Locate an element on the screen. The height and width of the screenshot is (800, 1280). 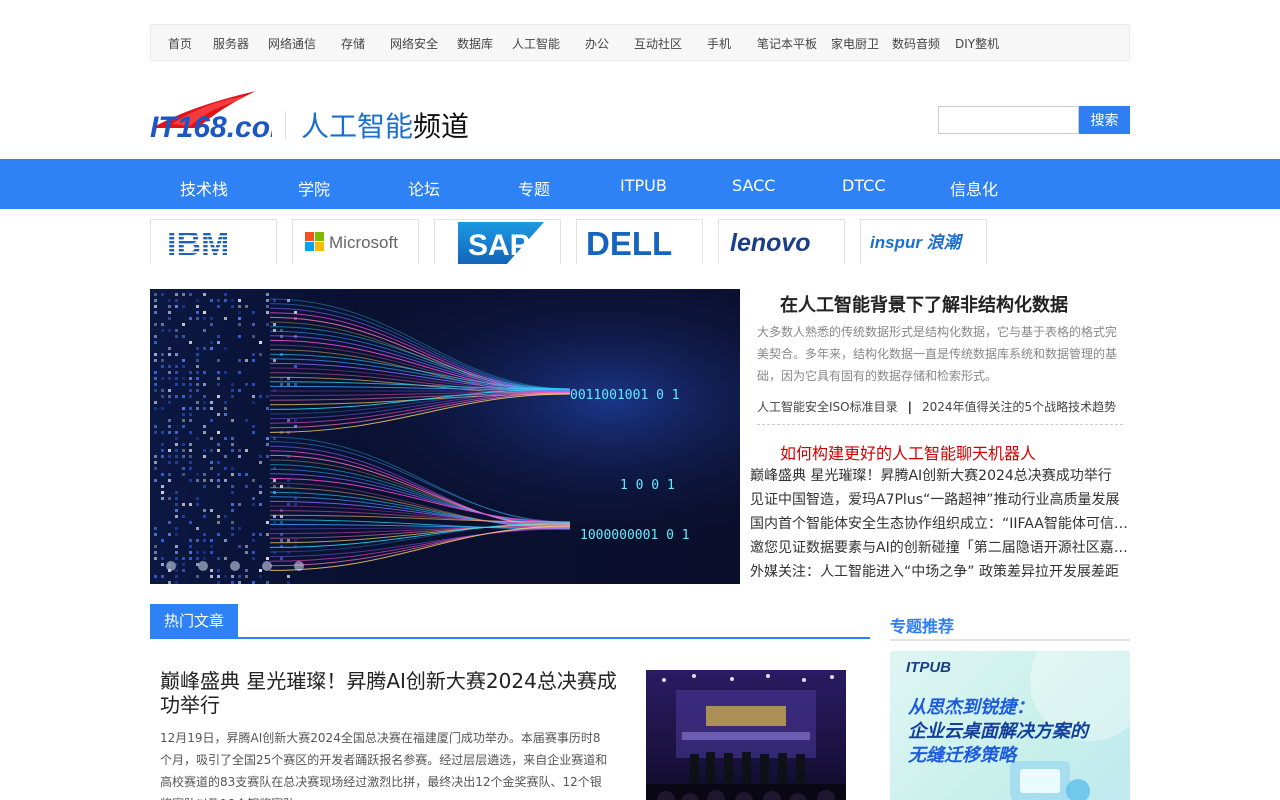
main-nav-item: ITPUB is located at coordinates (643, 185).